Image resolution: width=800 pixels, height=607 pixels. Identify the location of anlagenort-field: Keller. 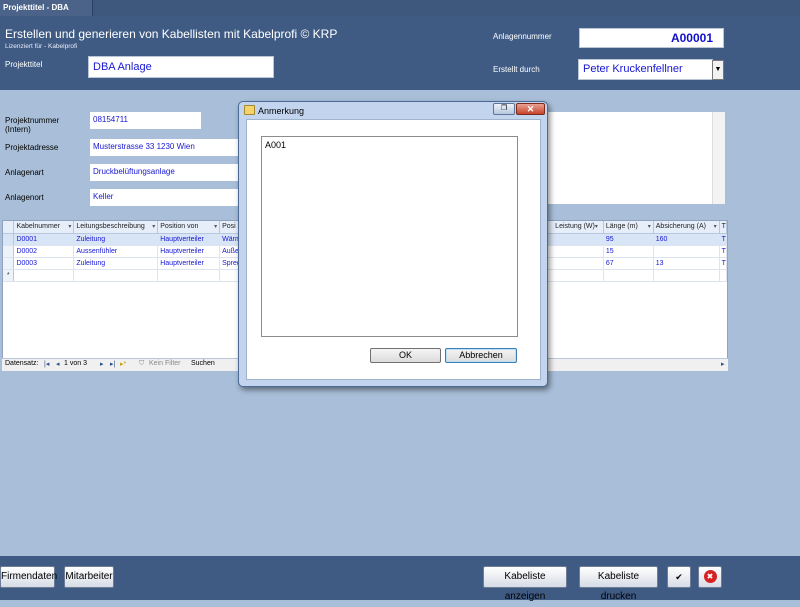
(165, 197).